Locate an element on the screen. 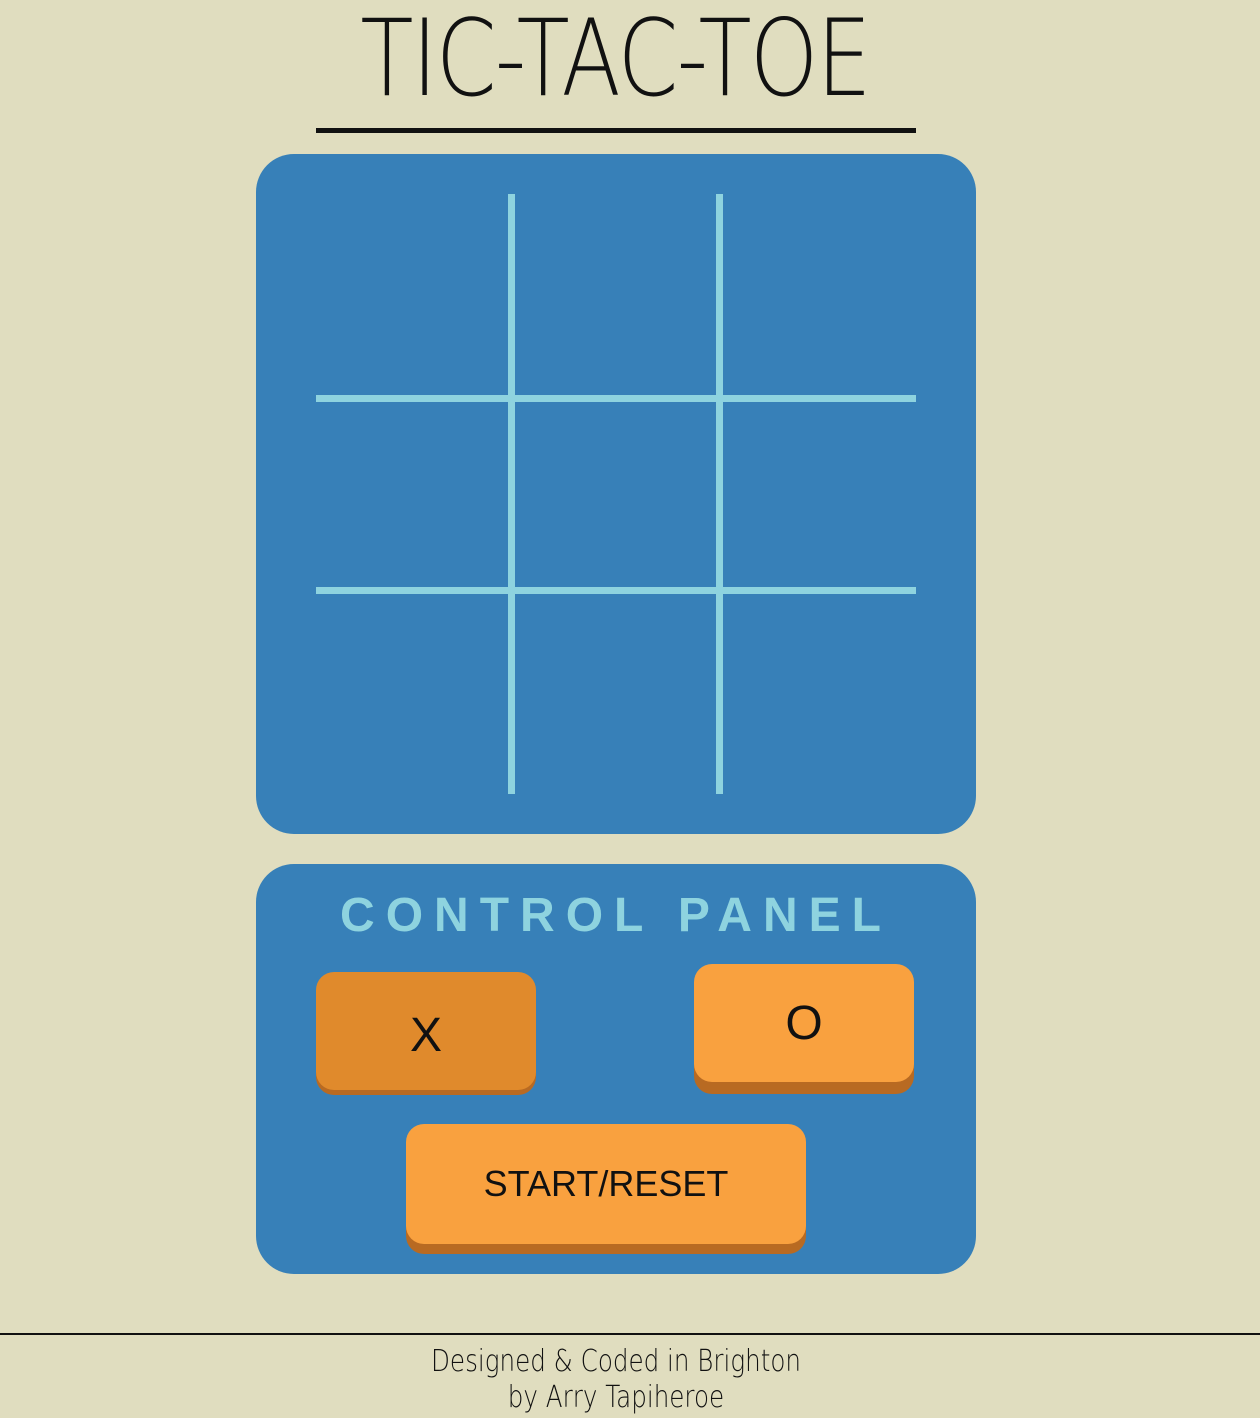 This screenshot has height=1418, width=1260. footer-credit-line-1: Designed & Coded in Brighton is located at coordinates (615, 1361).